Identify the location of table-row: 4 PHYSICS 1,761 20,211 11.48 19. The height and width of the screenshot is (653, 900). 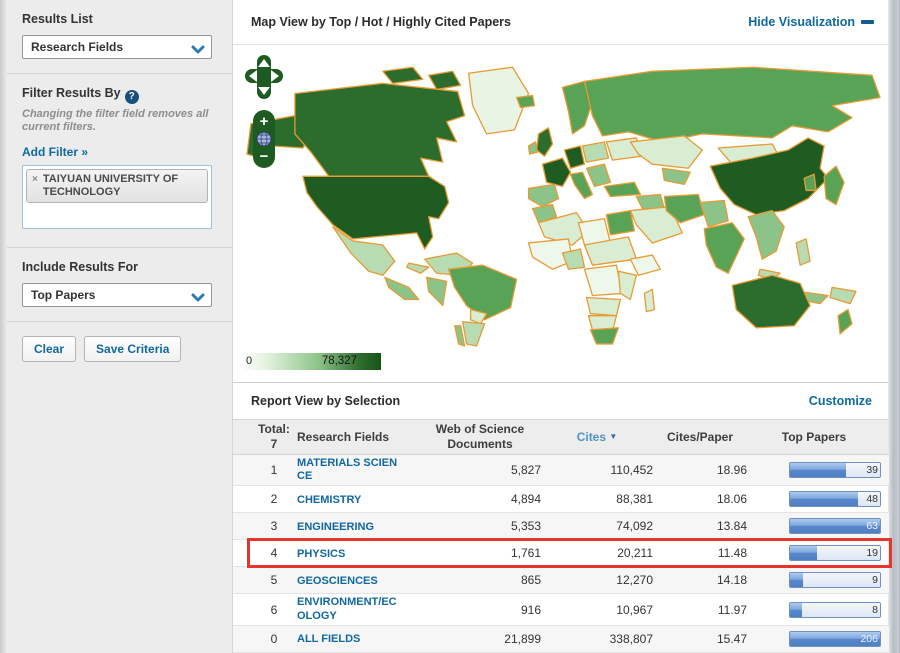
(562, 553).